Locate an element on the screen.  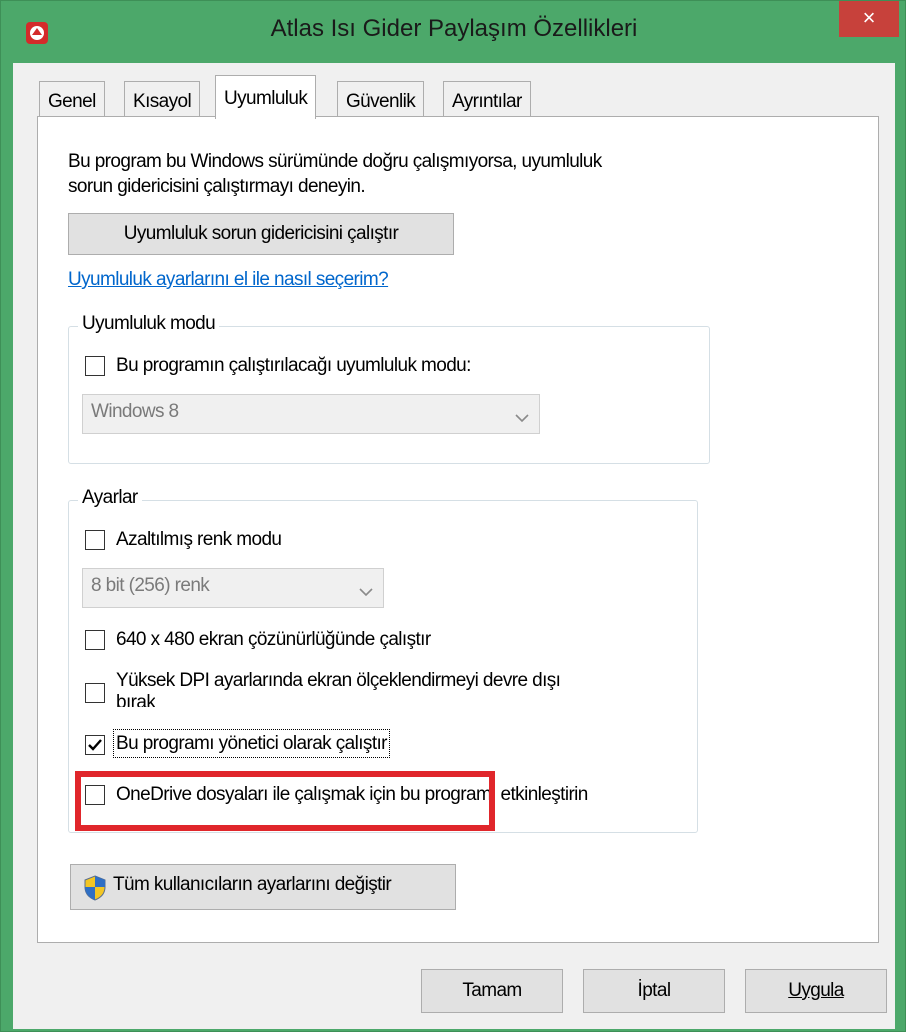
close-icon: × is located at coordinates (869, 17).